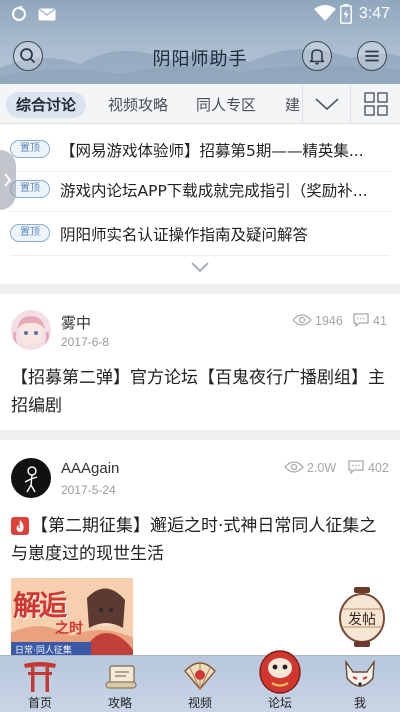  What do you see at coordinates (200, 14) in the screenshot?
I see `status-bar: 3:47` at bounding box center [200, 14].